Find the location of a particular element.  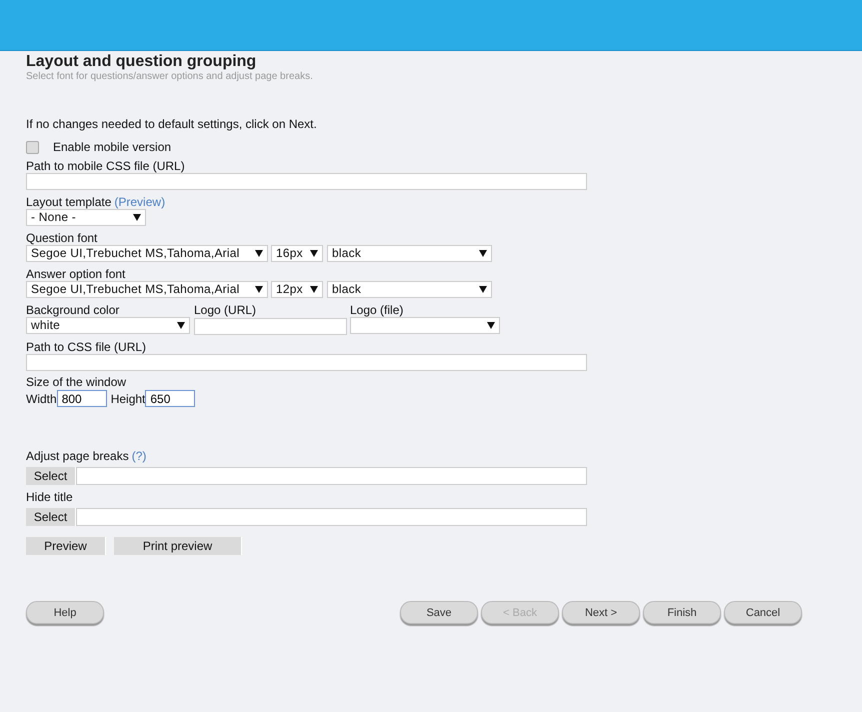

color-dropdown: white is located at coordinates (108, 325).